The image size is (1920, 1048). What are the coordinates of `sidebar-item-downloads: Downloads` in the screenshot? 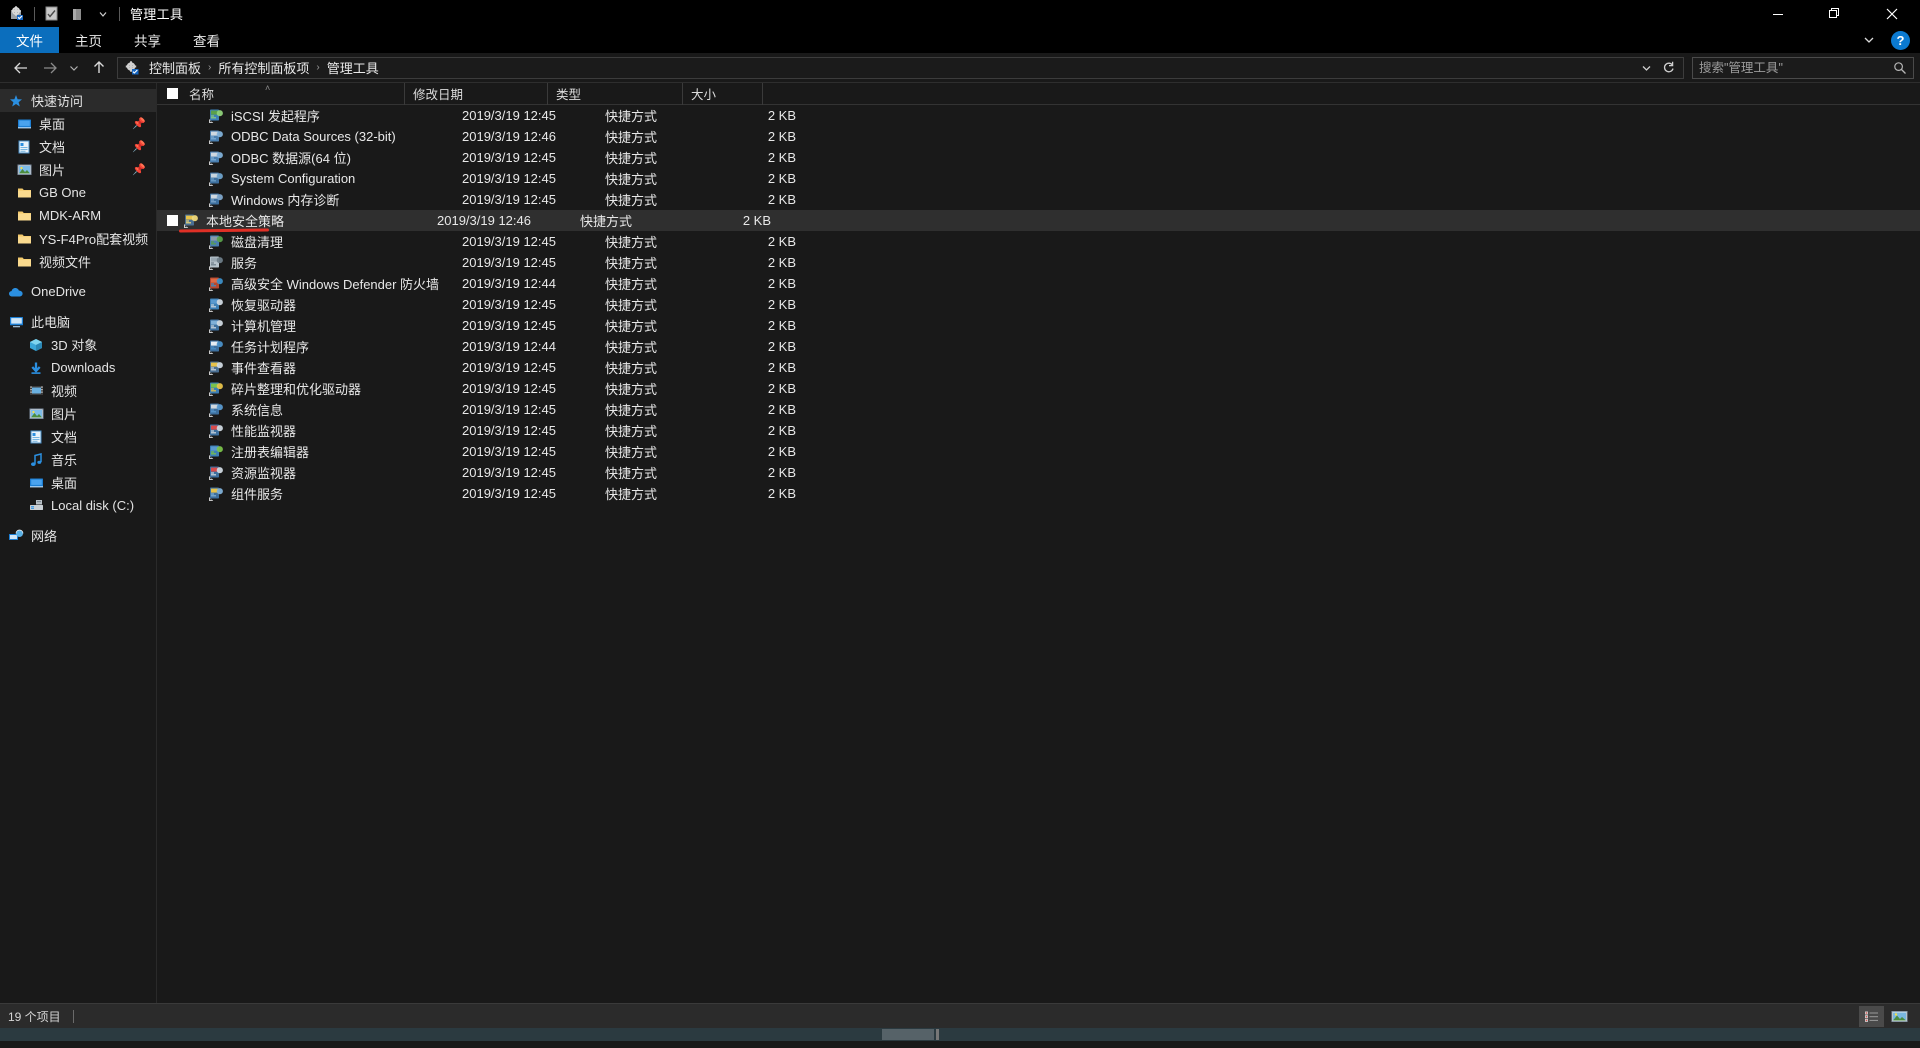 It's located at (78, 367).